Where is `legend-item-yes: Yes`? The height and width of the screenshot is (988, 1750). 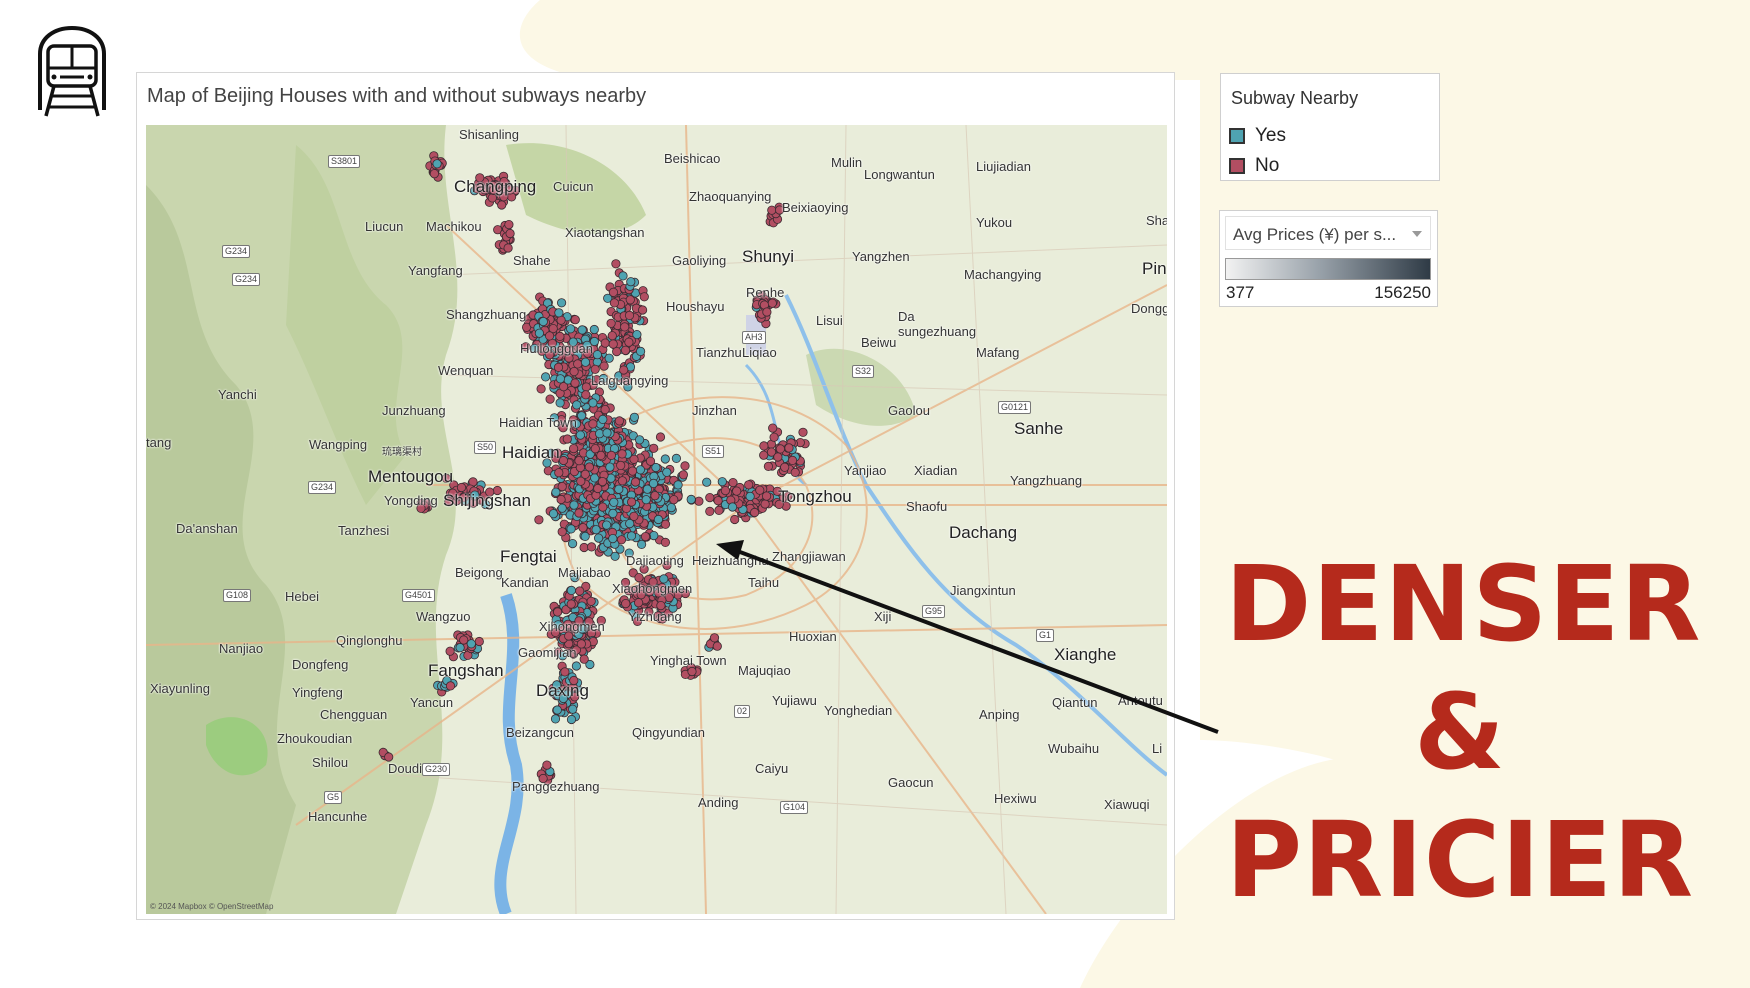
legend-item-yes: Yes is located at coordinates (1257, 136).